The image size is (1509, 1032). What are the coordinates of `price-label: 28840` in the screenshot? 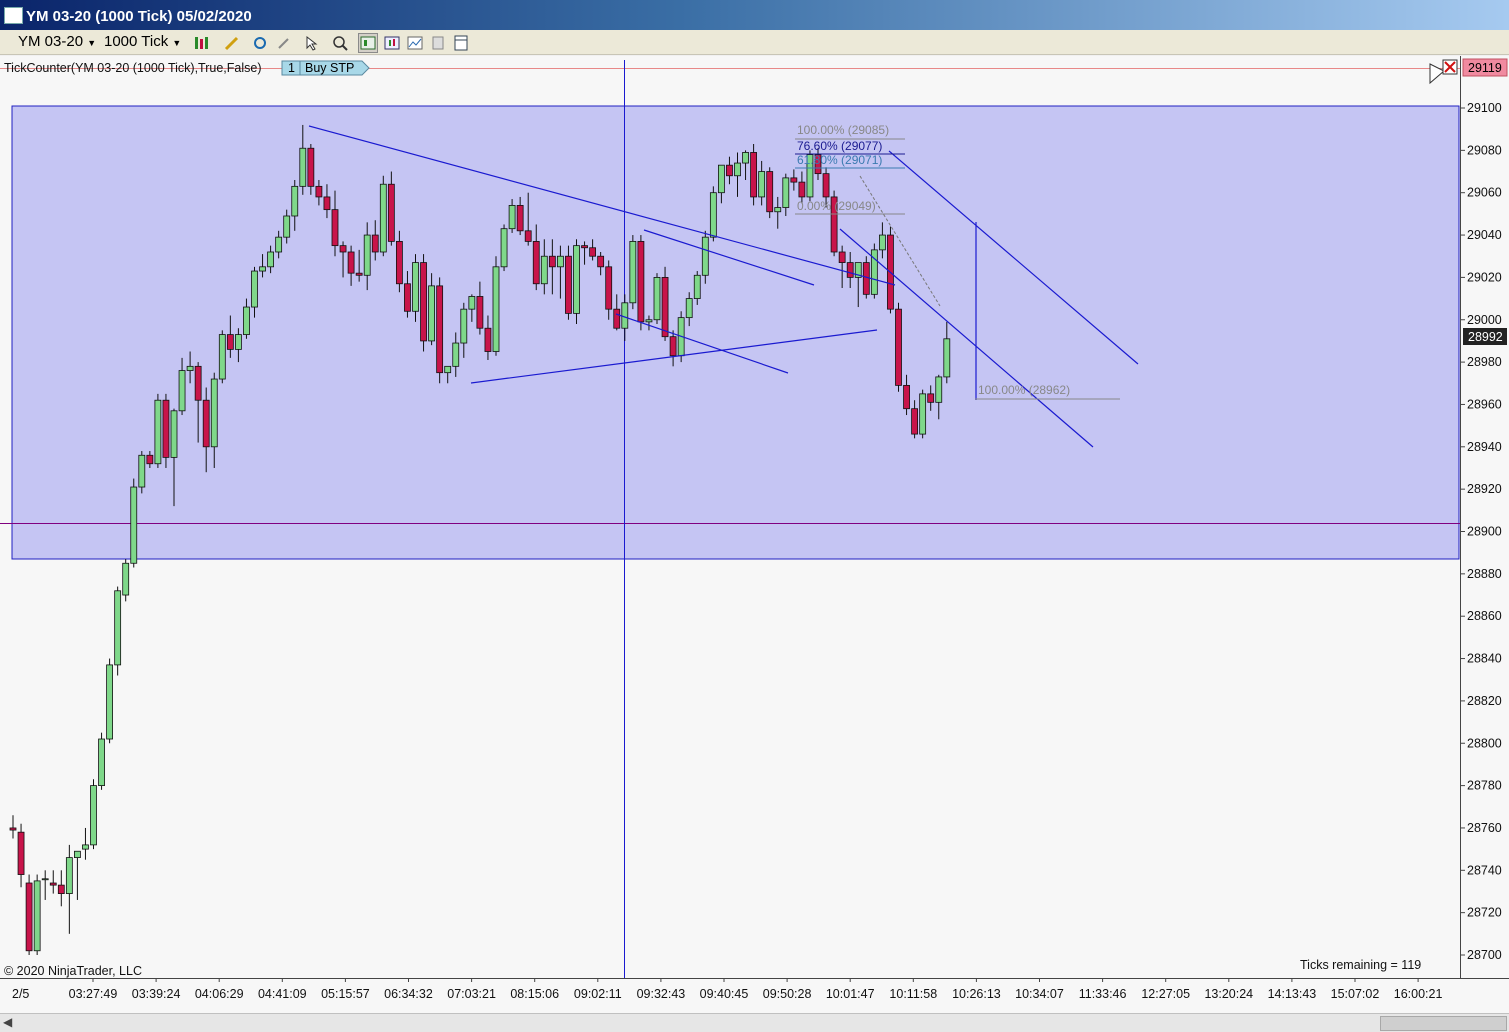 It's located at (1484, 659).